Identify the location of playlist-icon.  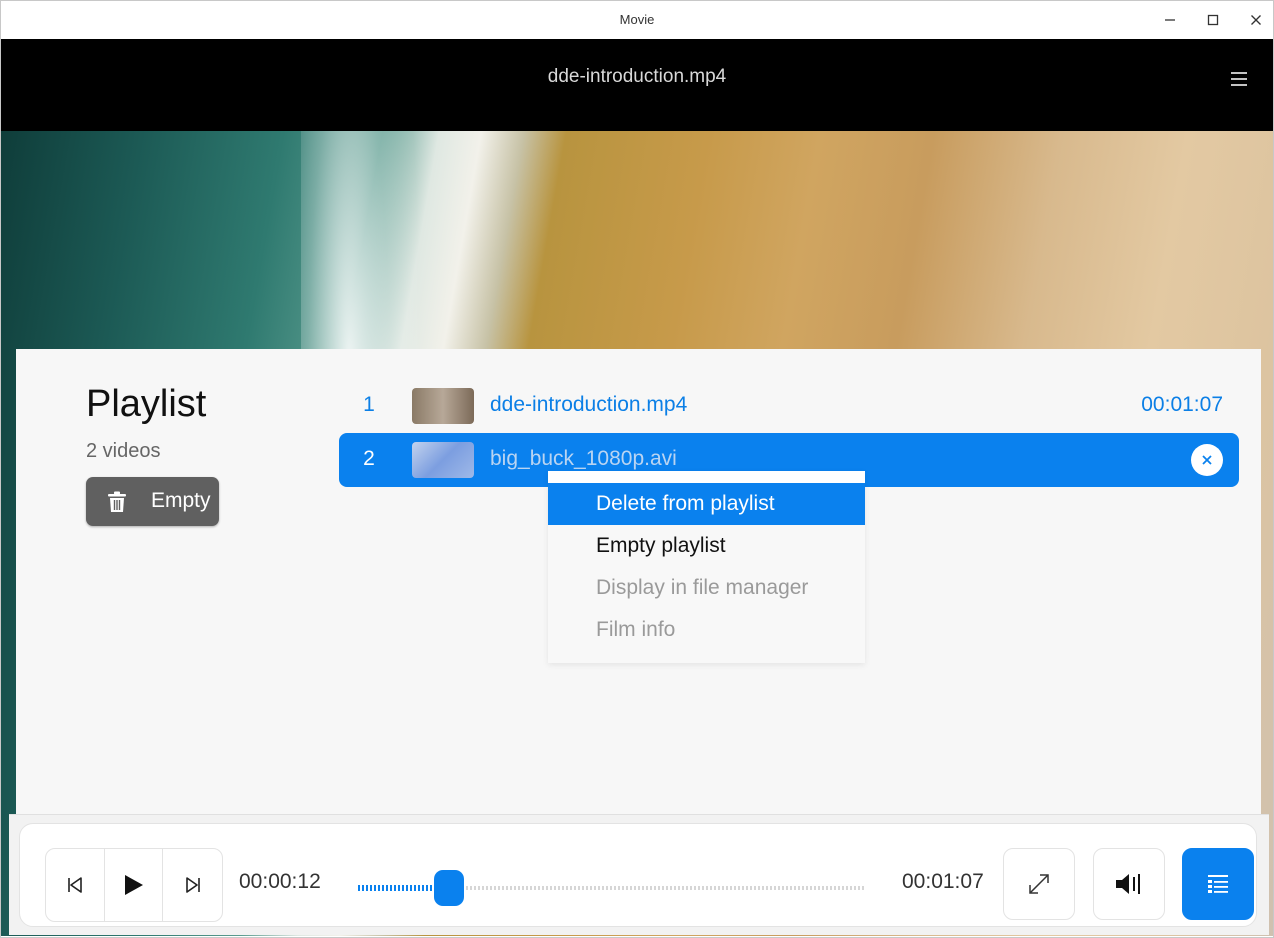
(1218, 884).